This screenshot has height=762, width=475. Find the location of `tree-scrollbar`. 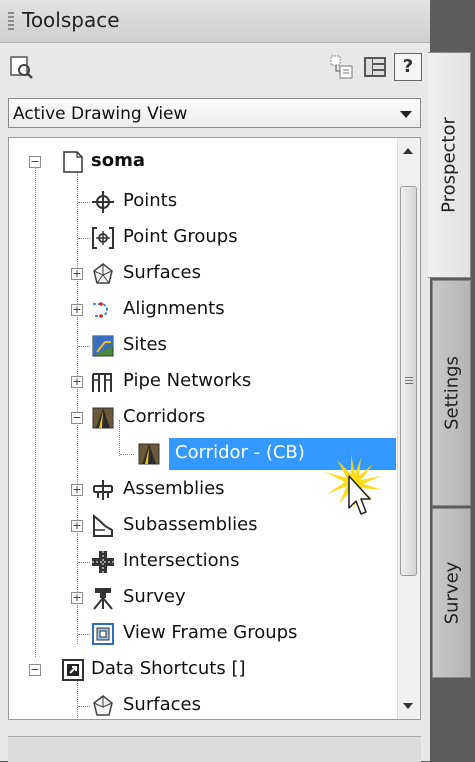

tree-scrollbar is located at coordinates (408, 428).